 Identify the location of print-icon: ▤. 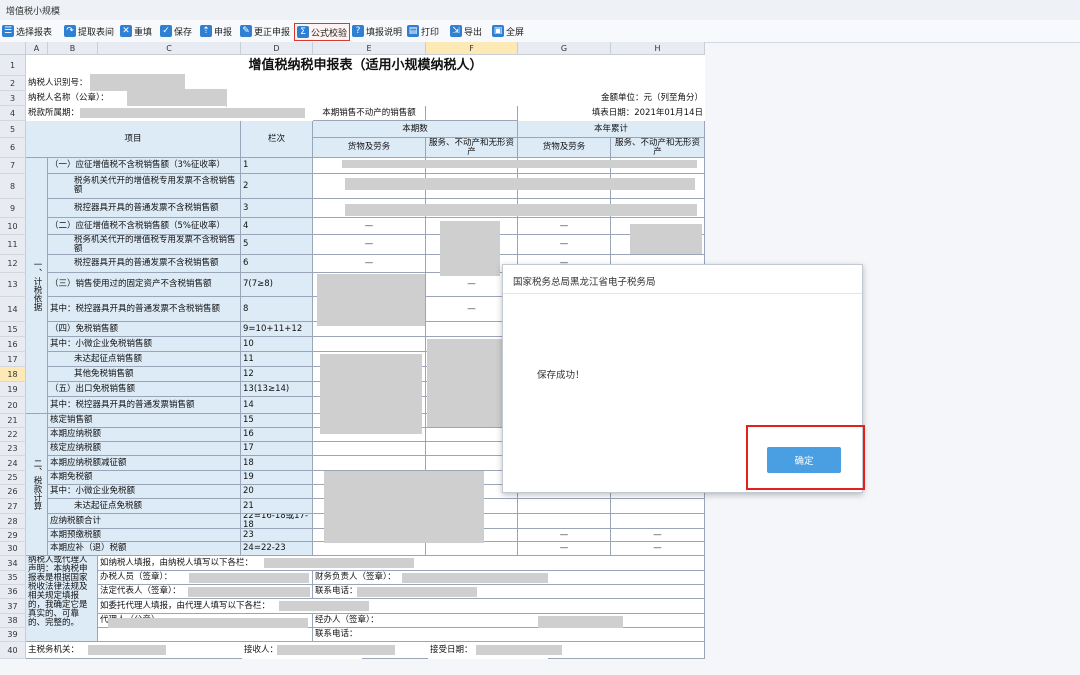
(413, 31).